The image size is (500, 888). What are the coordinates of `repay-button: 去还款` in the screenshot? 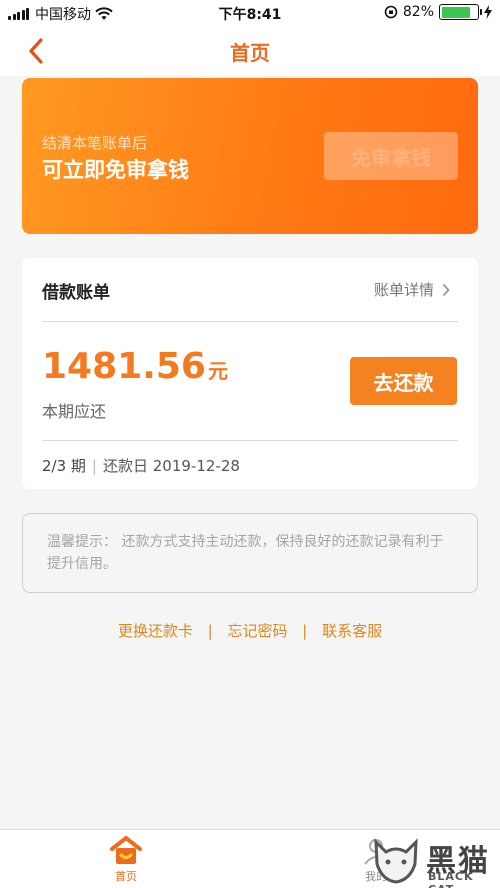 It's located at (403, 381).